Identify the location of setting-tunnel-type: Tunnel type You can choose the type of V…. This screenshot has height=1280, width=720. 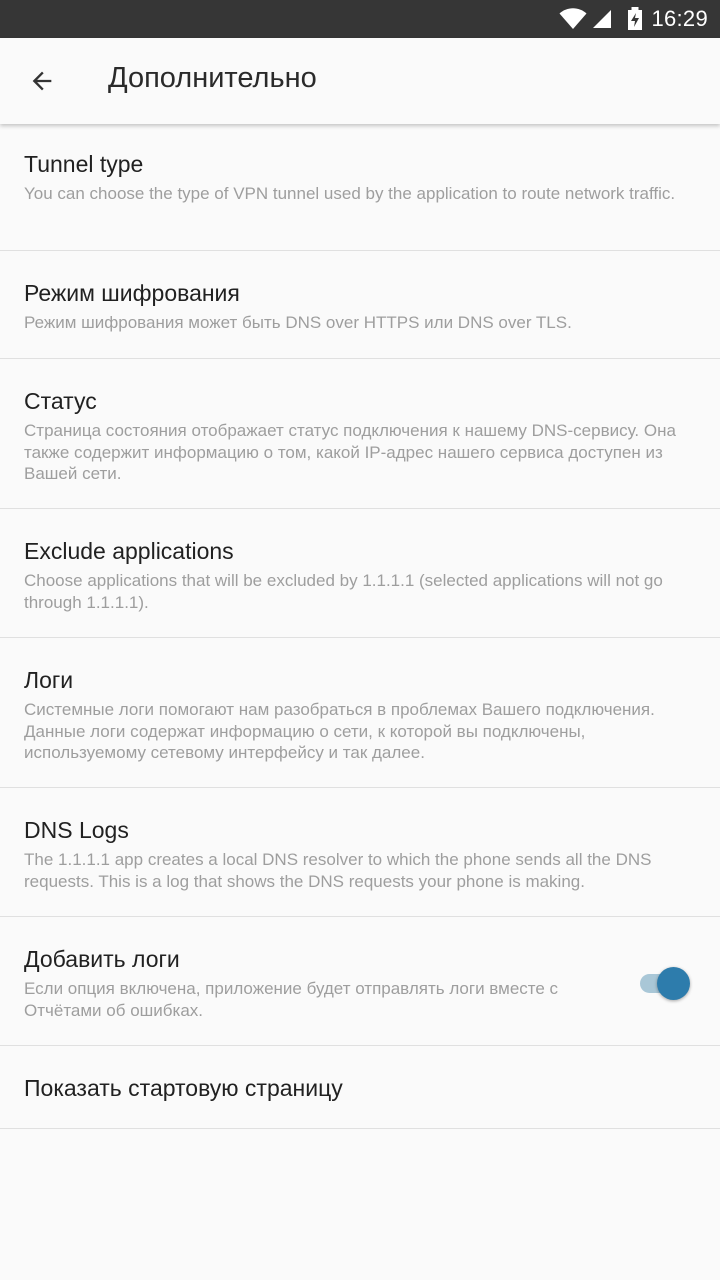
(360, 187).